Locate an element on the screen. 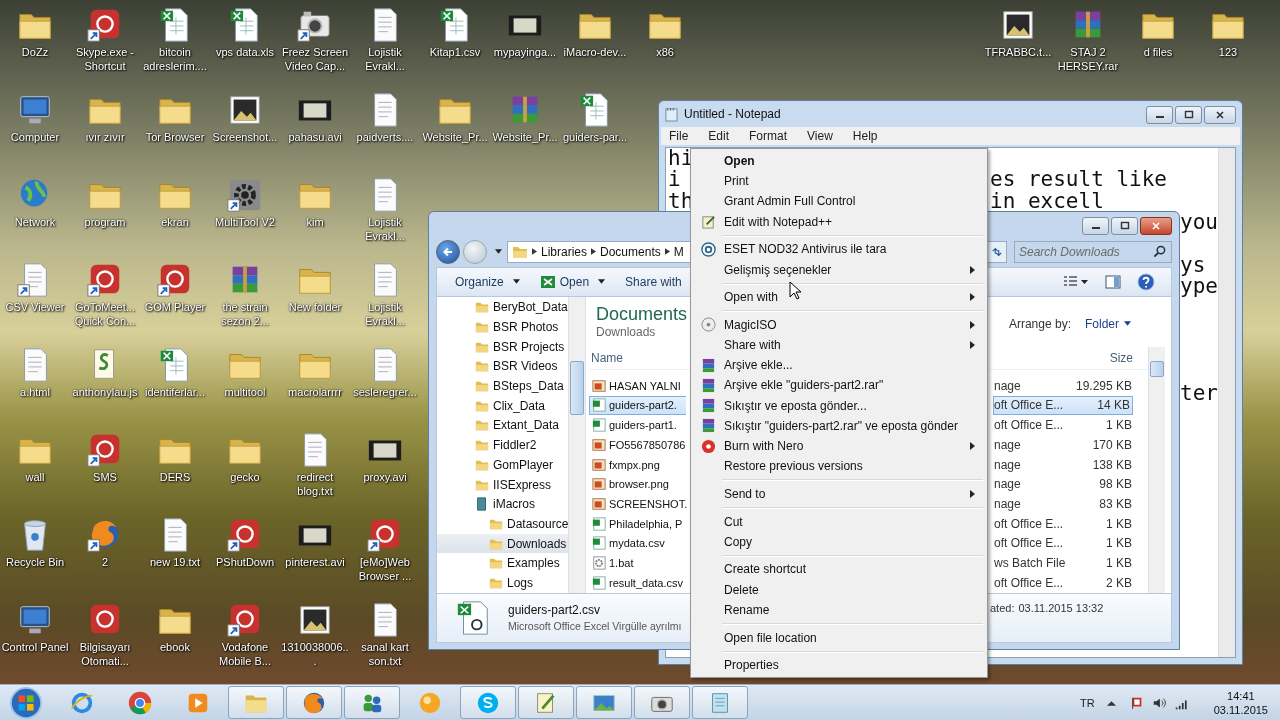 The image size is (1280, 720). menu-item: ESET NOD32 Antivirus ile tara is located at coordinates (839, 249).